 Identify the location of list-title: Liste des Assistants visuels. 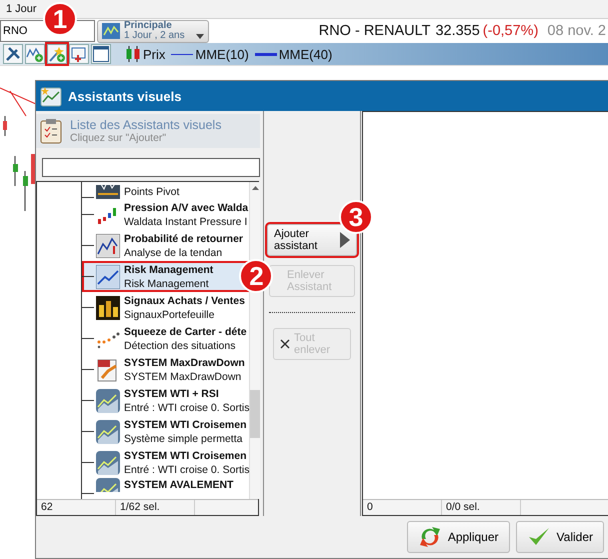
(146, 125).